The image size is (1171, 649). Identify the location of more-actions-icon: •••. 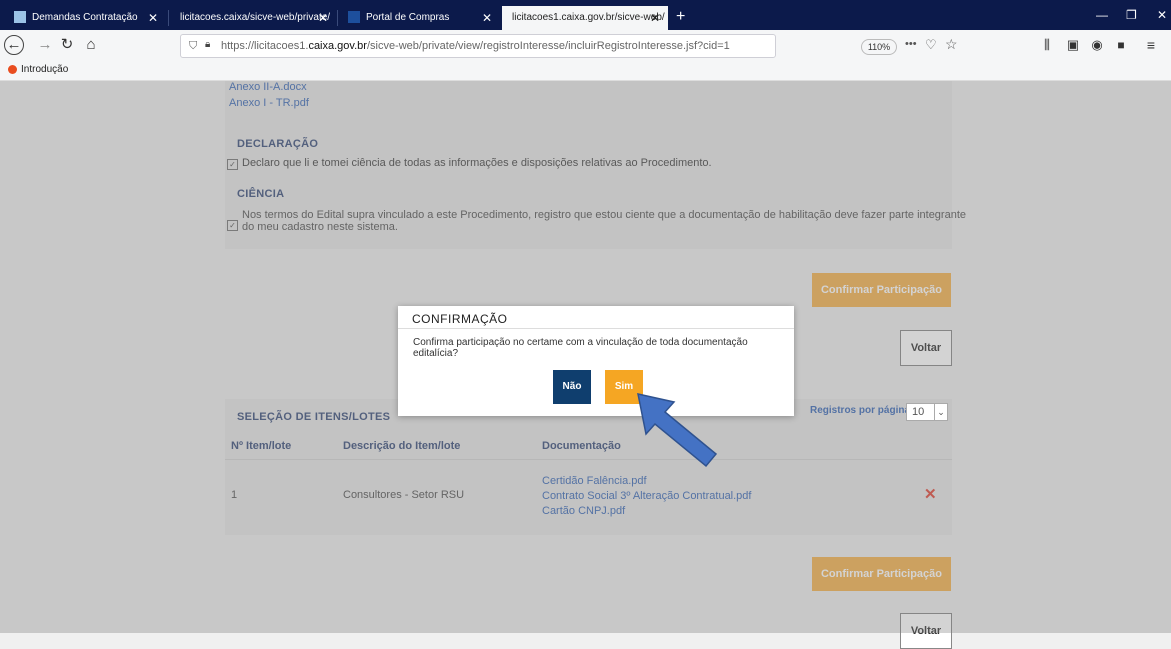
(911, 44).